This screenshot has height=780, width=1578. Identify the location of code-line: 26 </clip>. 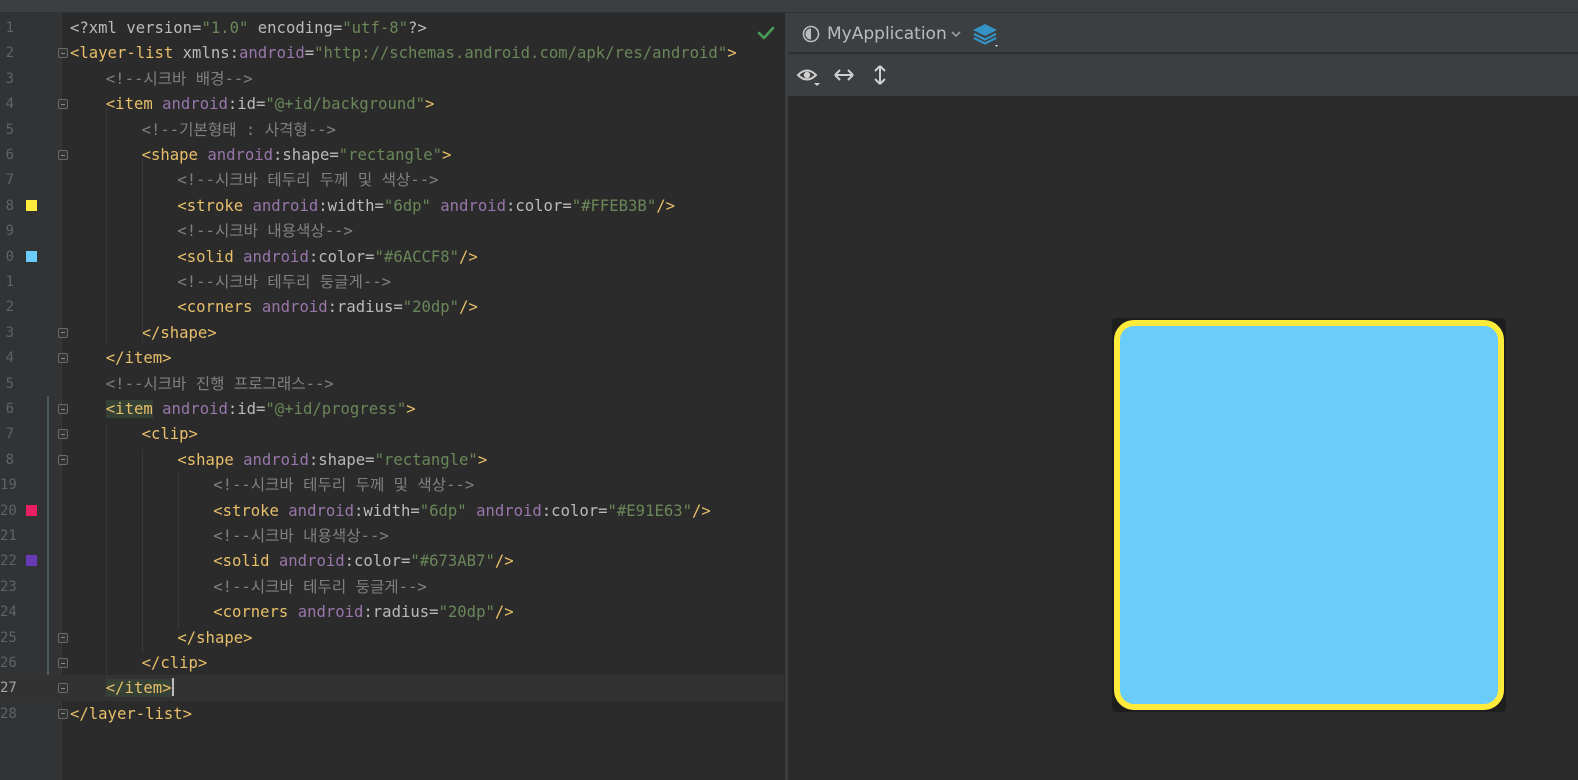
(394, 662).